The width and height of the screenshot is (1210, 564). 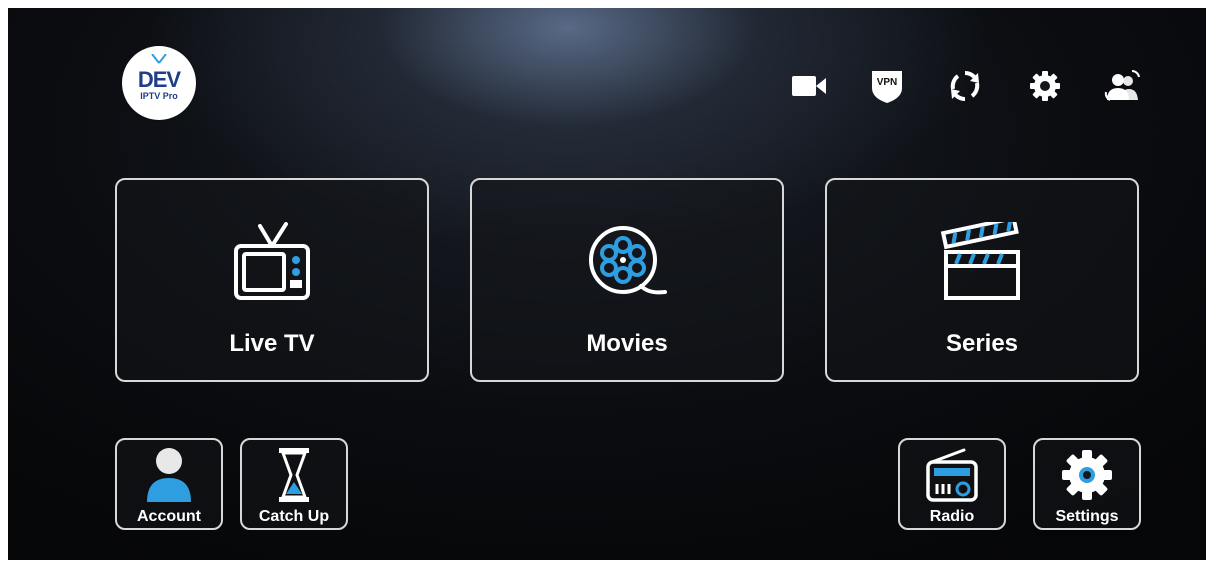 I want to click on logo-main-text: DEV, so click(x=159, y=79).